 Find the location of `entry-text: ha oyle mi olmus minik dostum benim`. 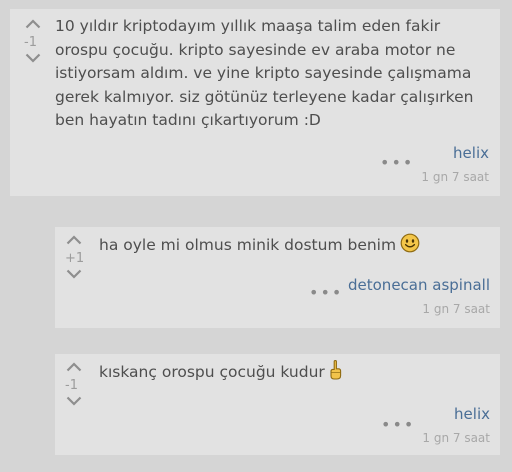

entry-text: ha oyle mi olmus minik dostum benim is located at coordinates (248, 245).